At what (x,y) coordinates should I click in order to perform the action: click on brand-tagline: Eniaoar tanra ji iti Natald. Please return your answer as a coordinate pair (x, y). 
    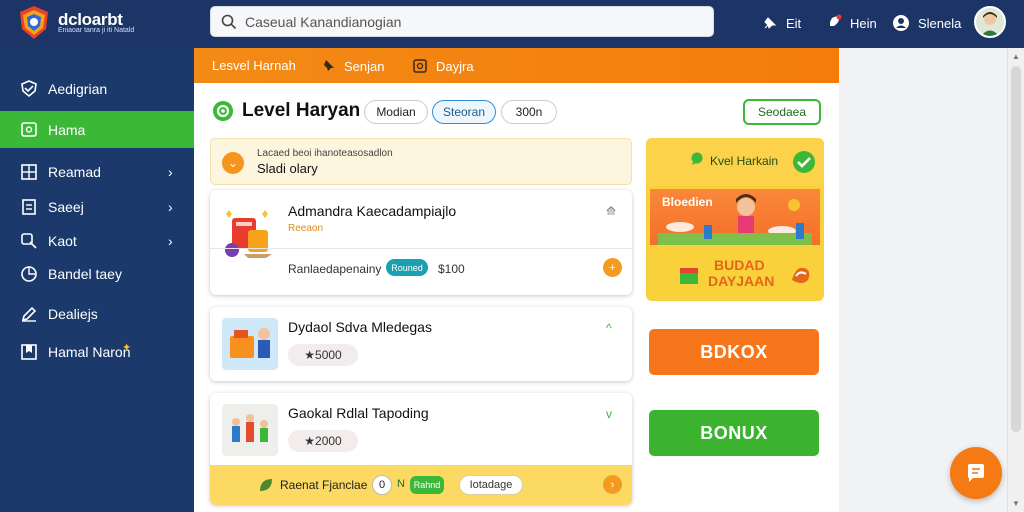
    Looking at the image, I should click on (96, 30).